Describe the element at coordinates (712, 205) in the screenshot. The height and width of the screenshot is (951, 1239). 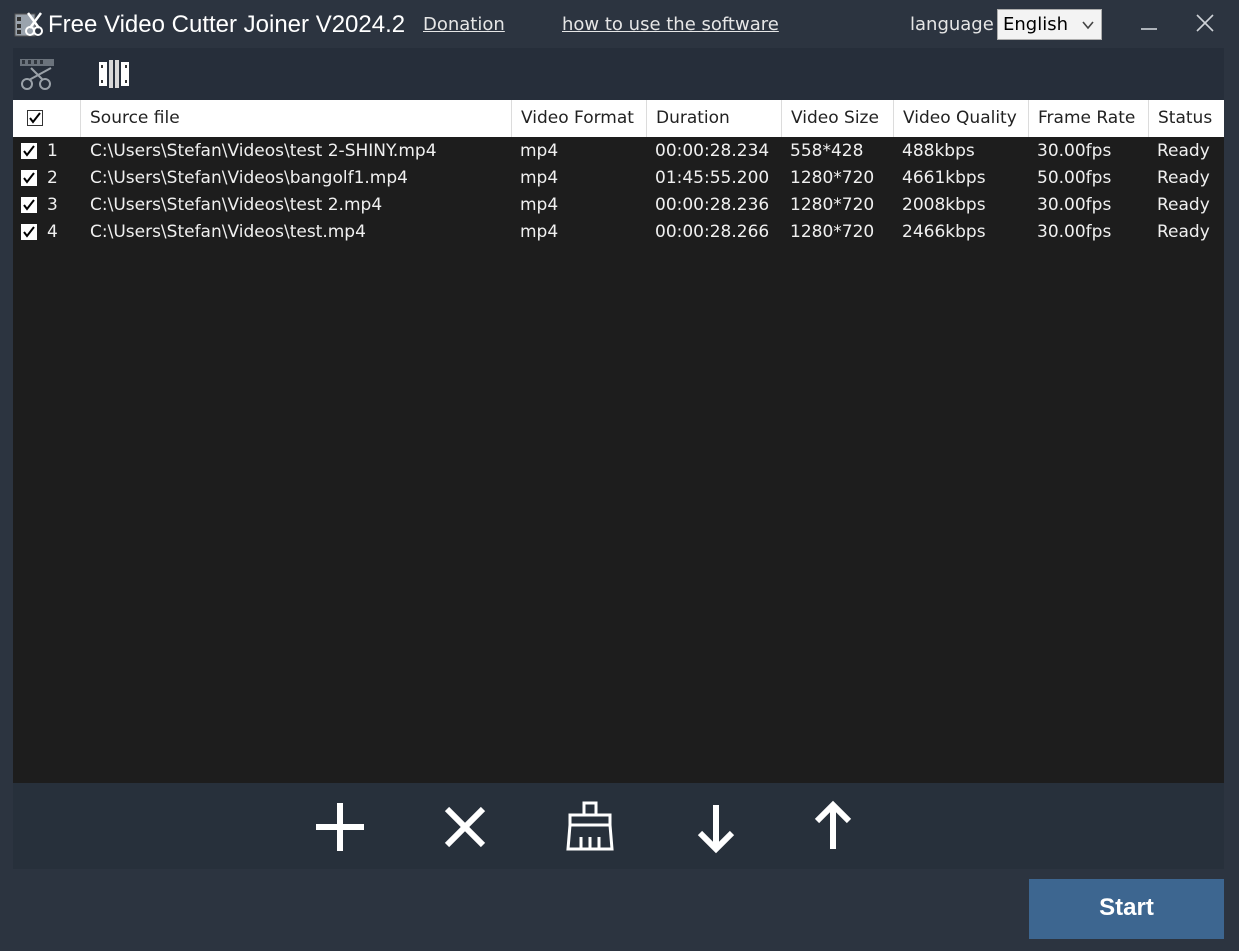
I see `duration-cell: 00:00:28.236` at that location.